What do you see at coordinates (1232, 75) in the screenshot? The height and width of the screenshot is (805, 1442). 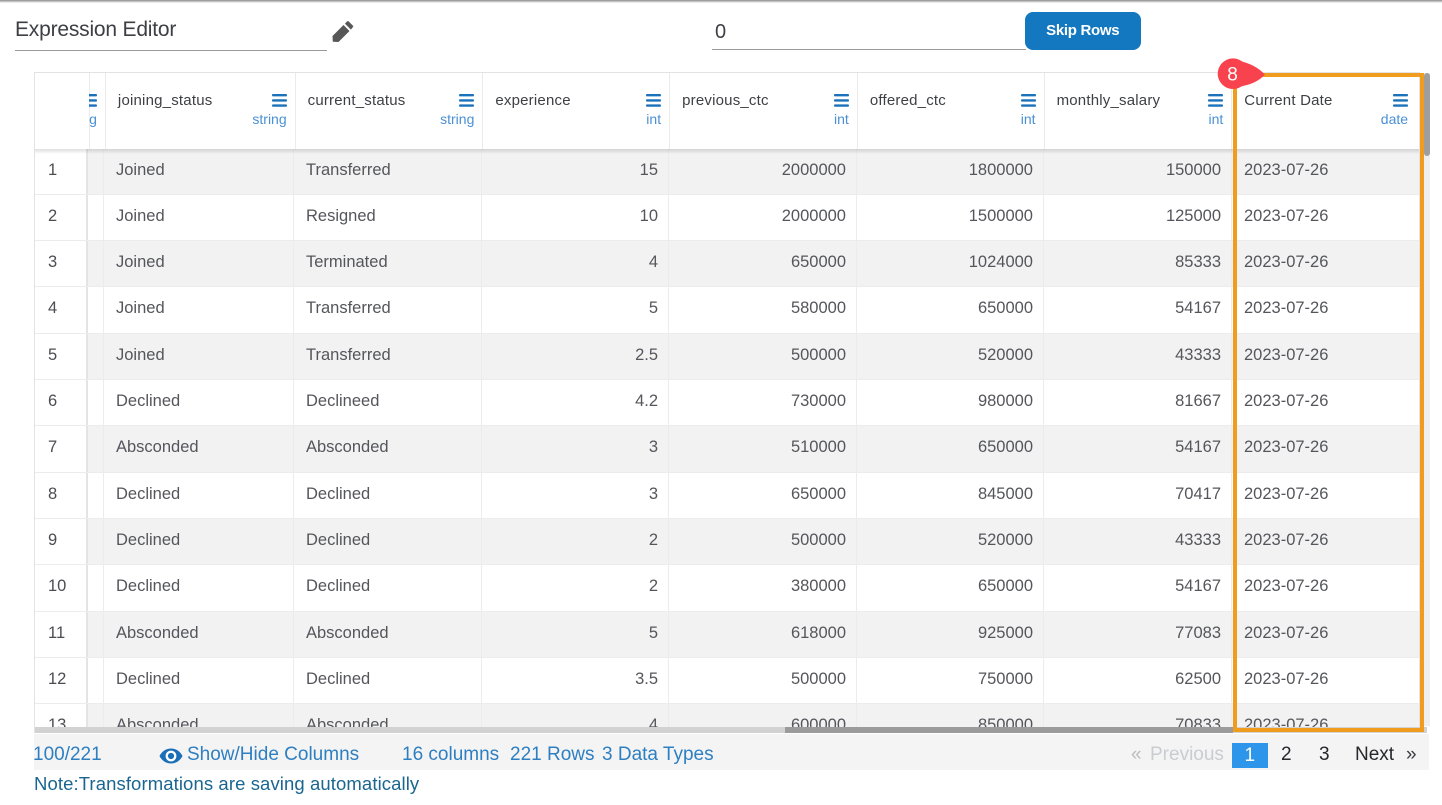 I see `svg-text: 8` at bounding box center [1232, 75].